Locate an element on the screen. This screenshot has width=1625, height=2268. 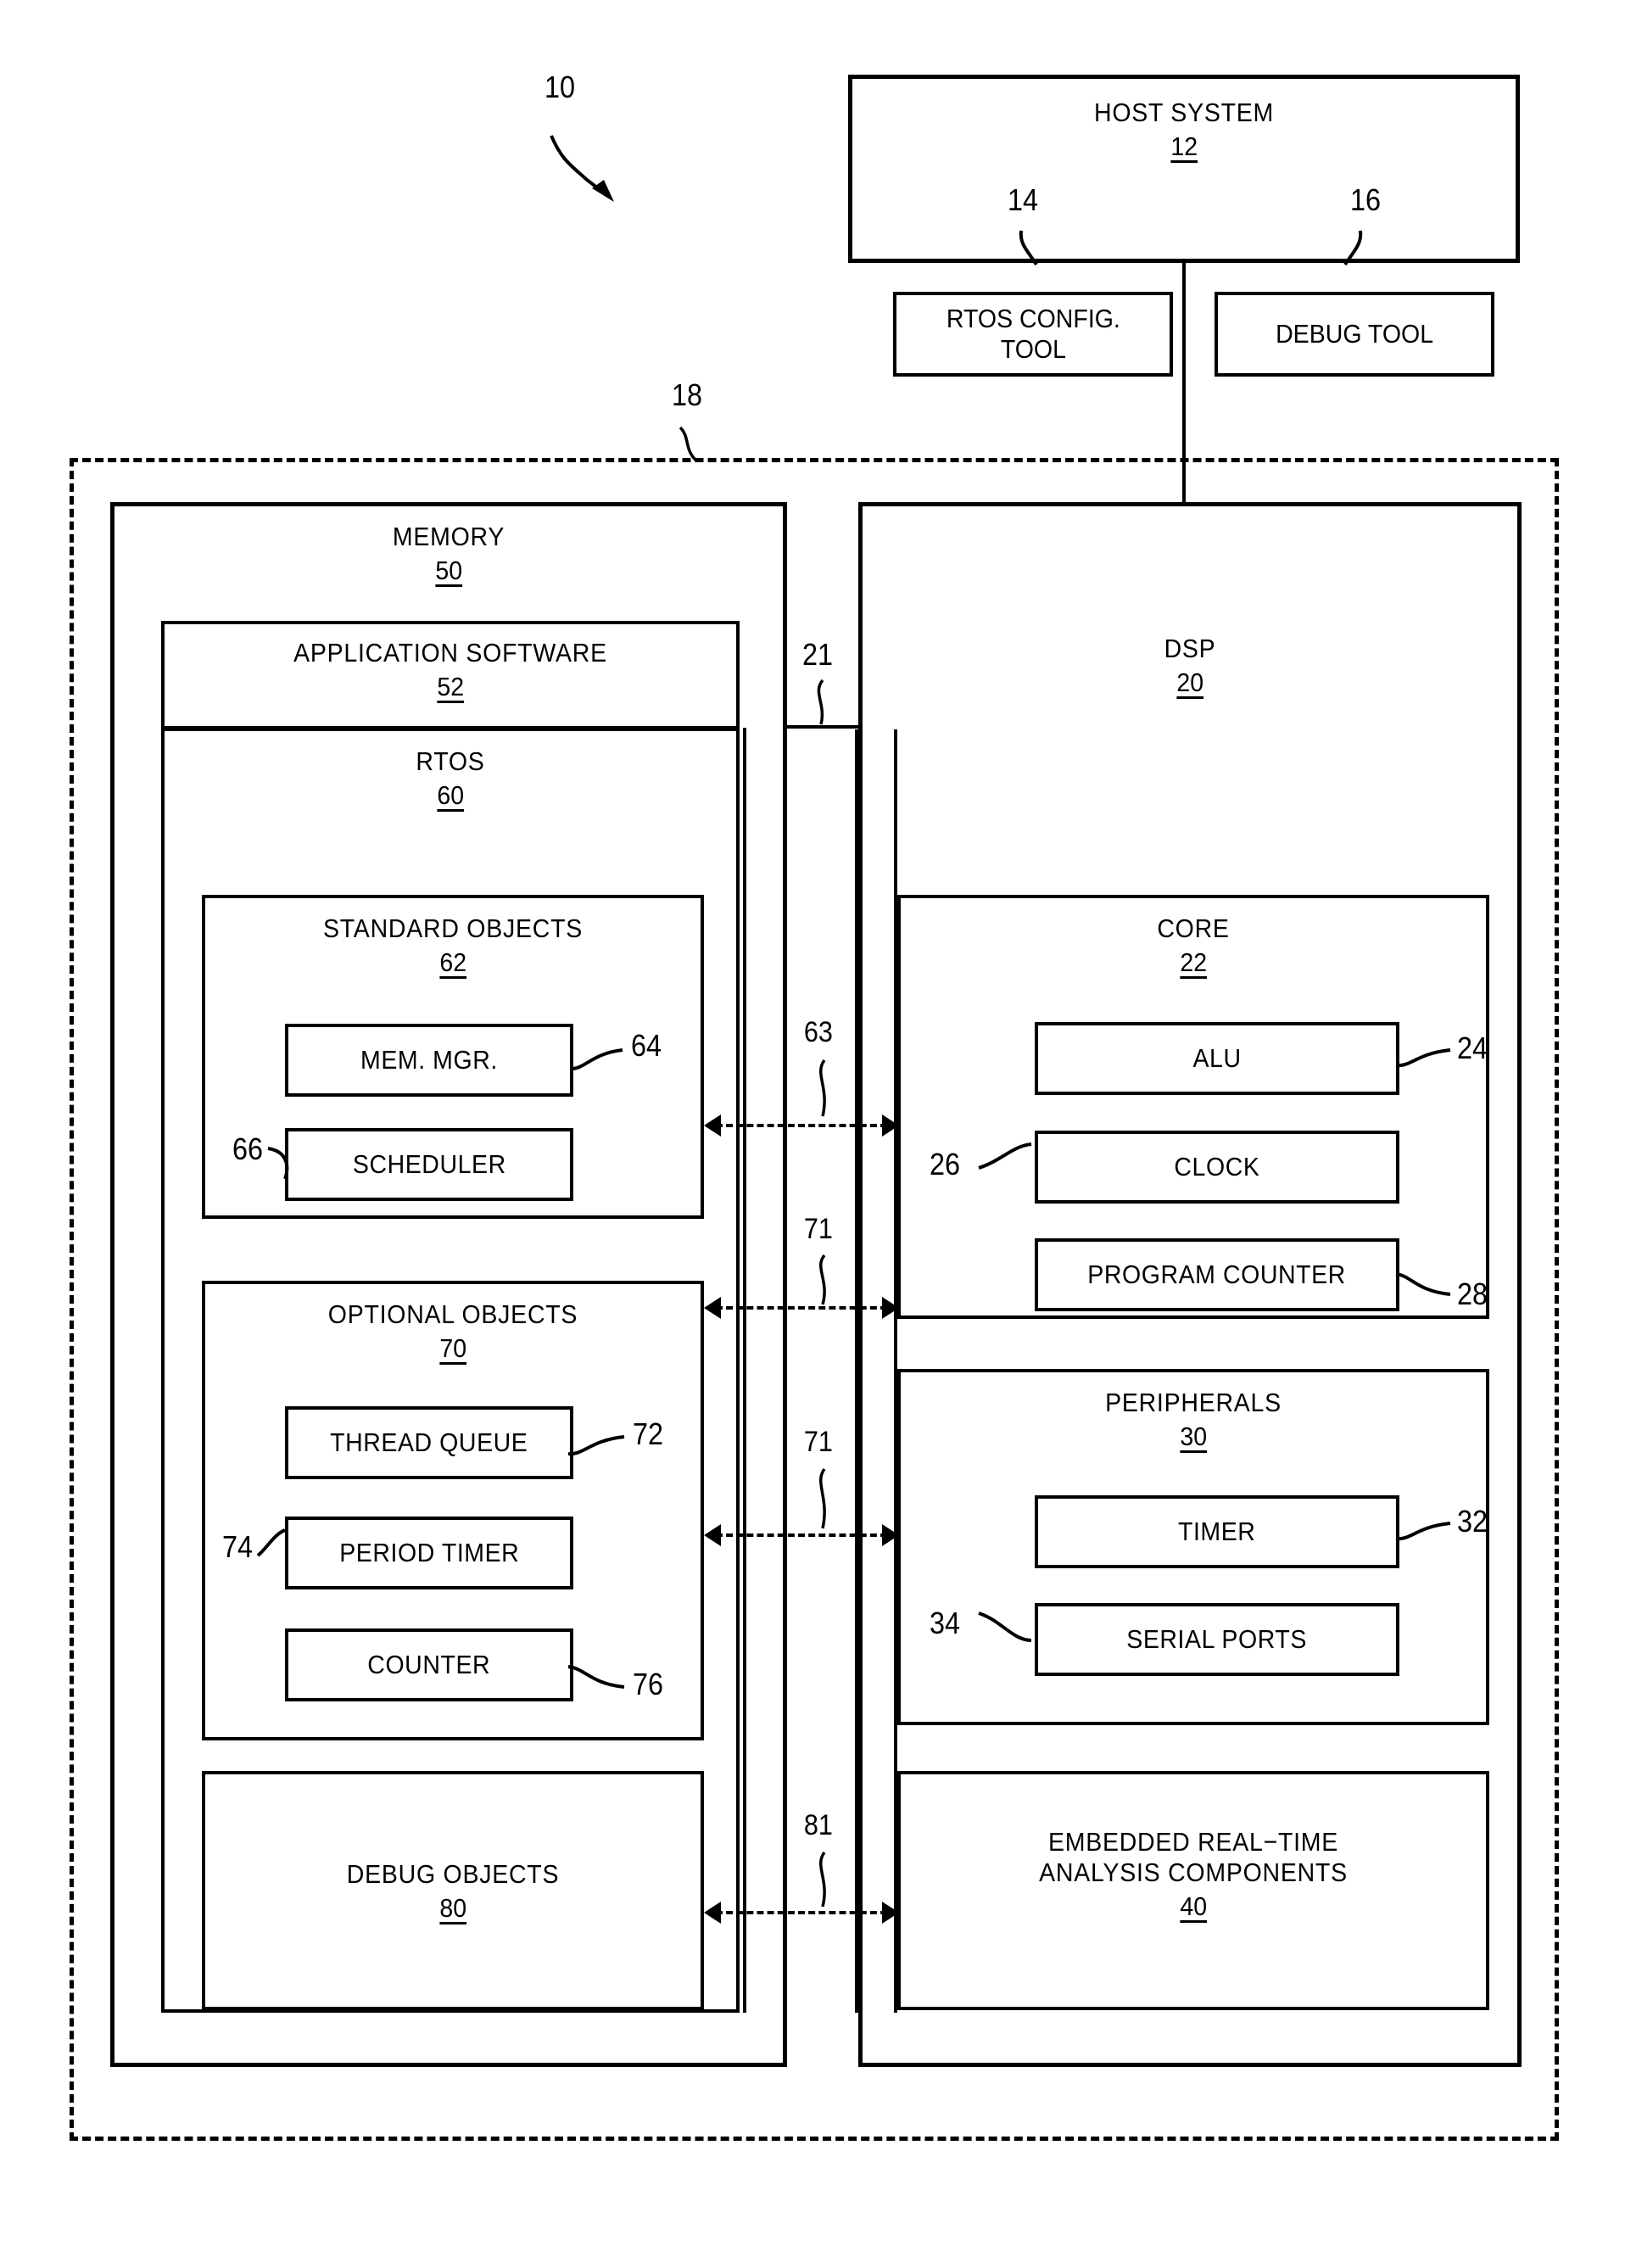
ref-18-leader is located at coordinates (699, 453).